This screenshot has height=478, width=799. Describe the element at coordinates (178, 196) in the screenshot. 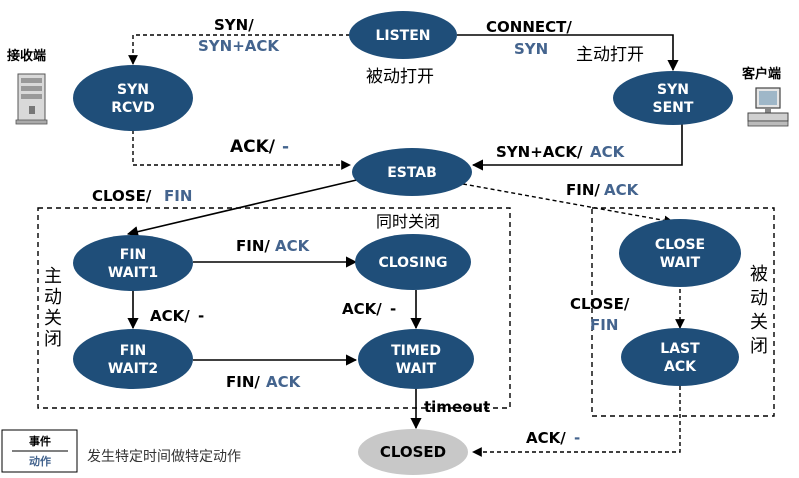

I see `label-fin-action-1: FIN` at that location.